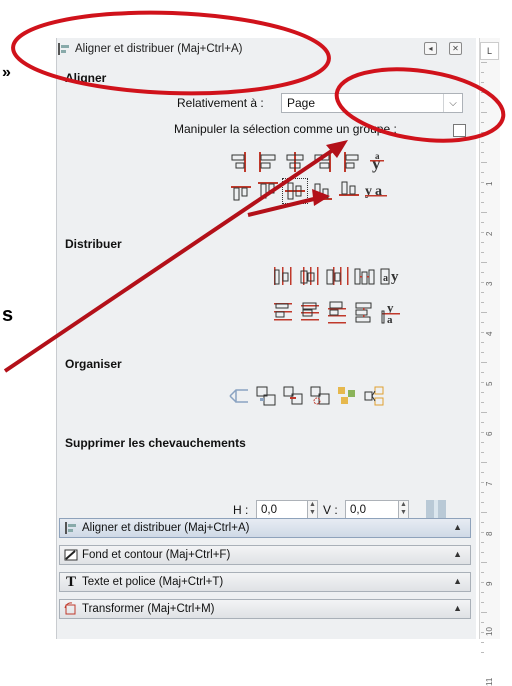 The height and width of the screenshot is (686, 512). Describe the element at coordinates (489, 533) in the screenshot. I see `ruler-number: 8` at that location.